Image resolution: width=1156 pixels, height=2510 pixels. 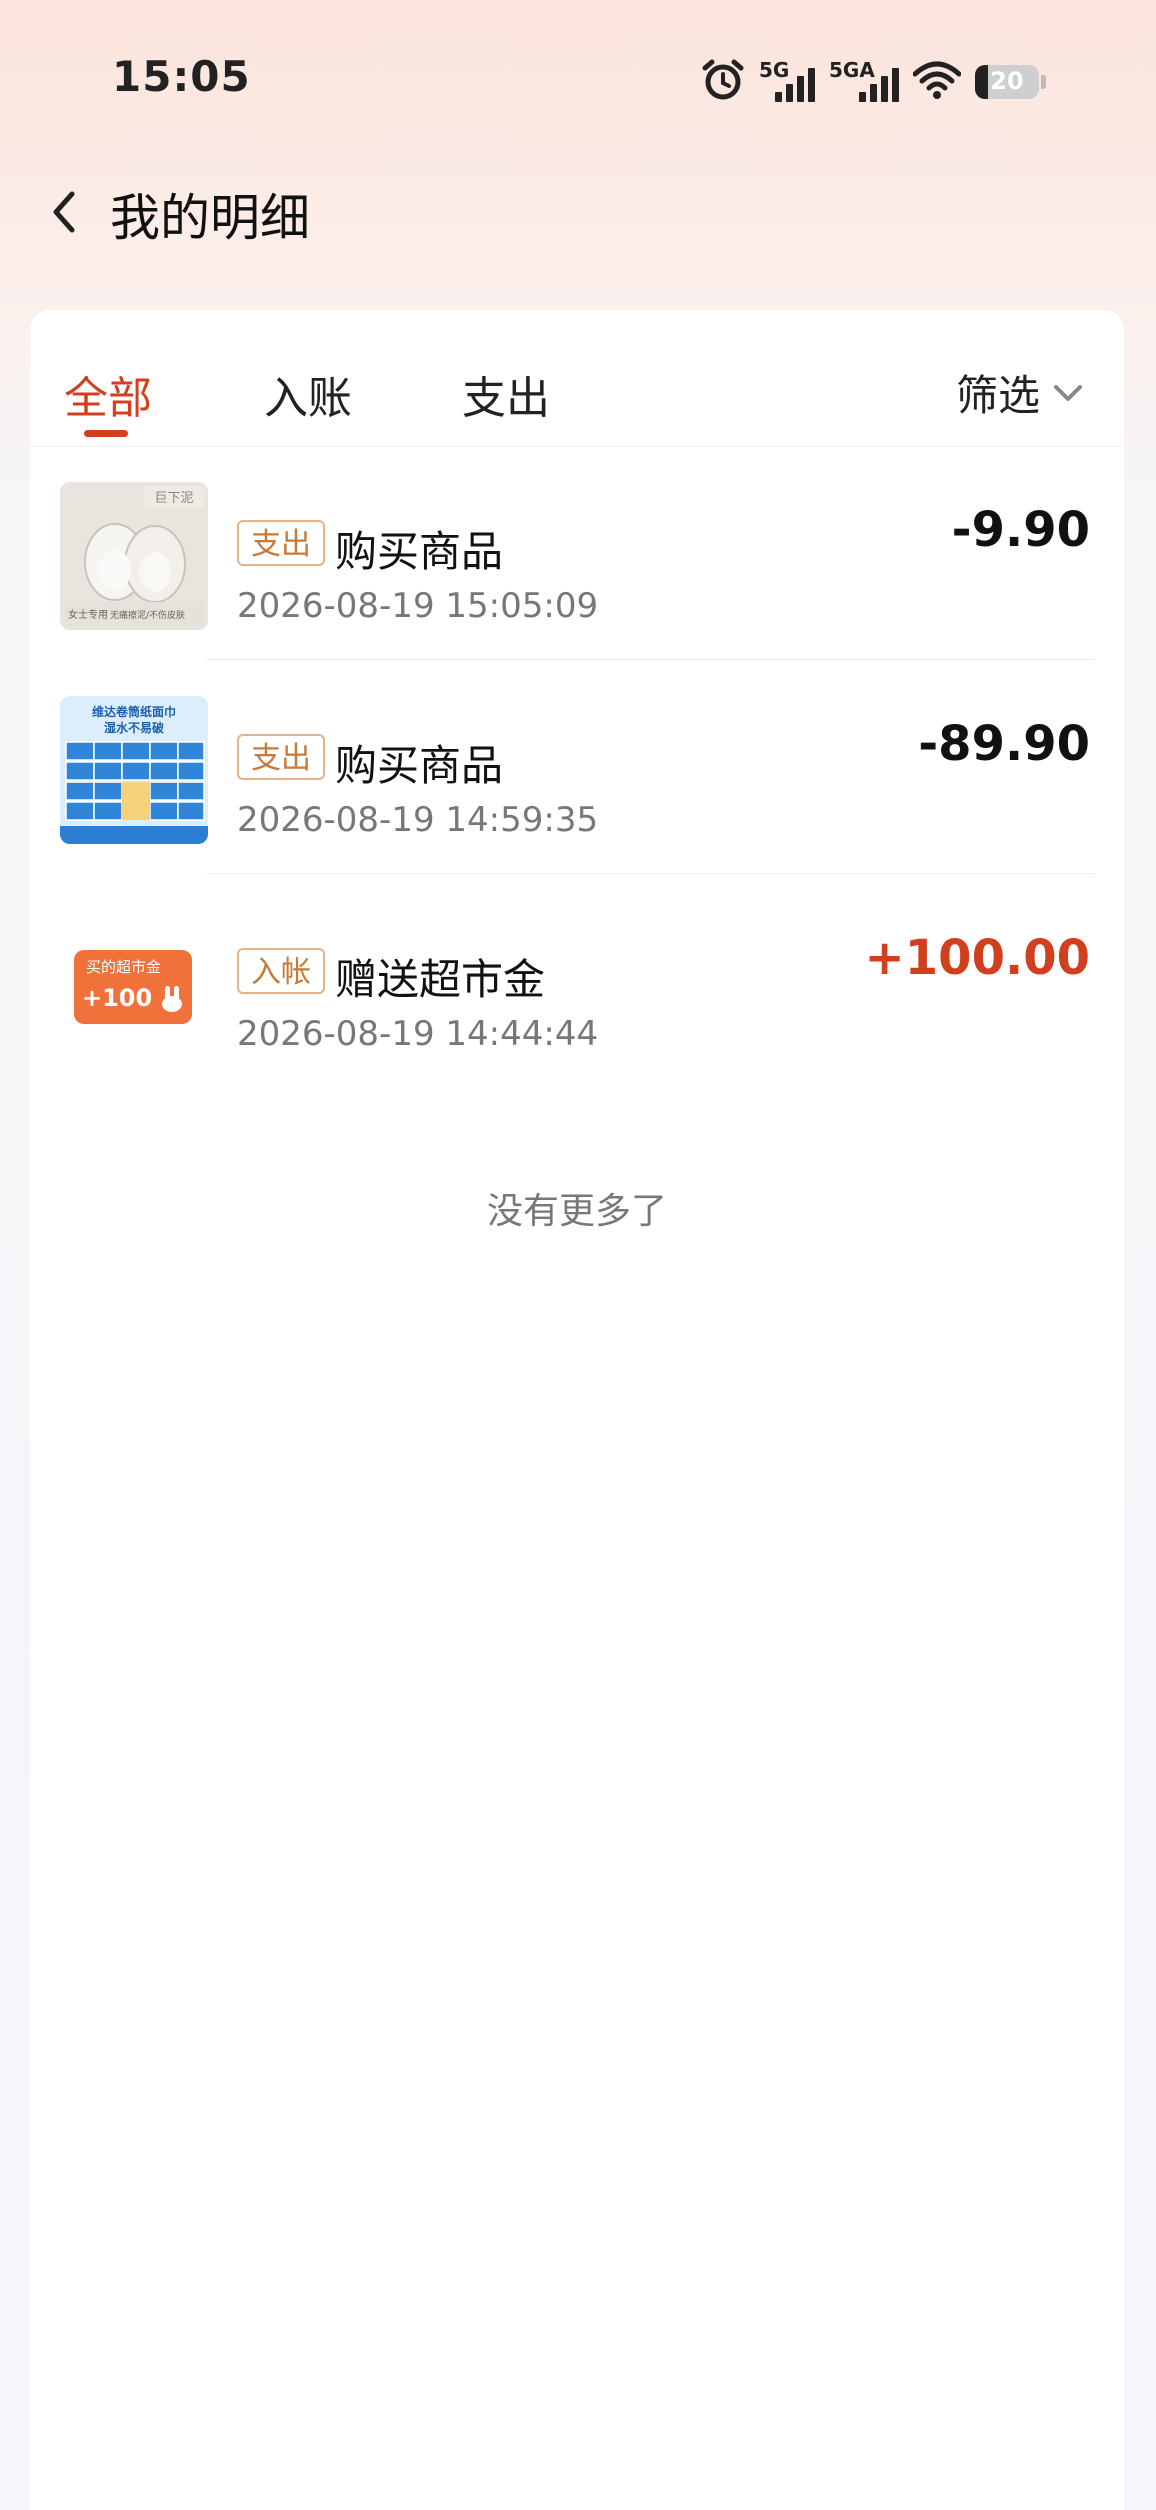 I want to click on back-button, so click(x=65, y=212).